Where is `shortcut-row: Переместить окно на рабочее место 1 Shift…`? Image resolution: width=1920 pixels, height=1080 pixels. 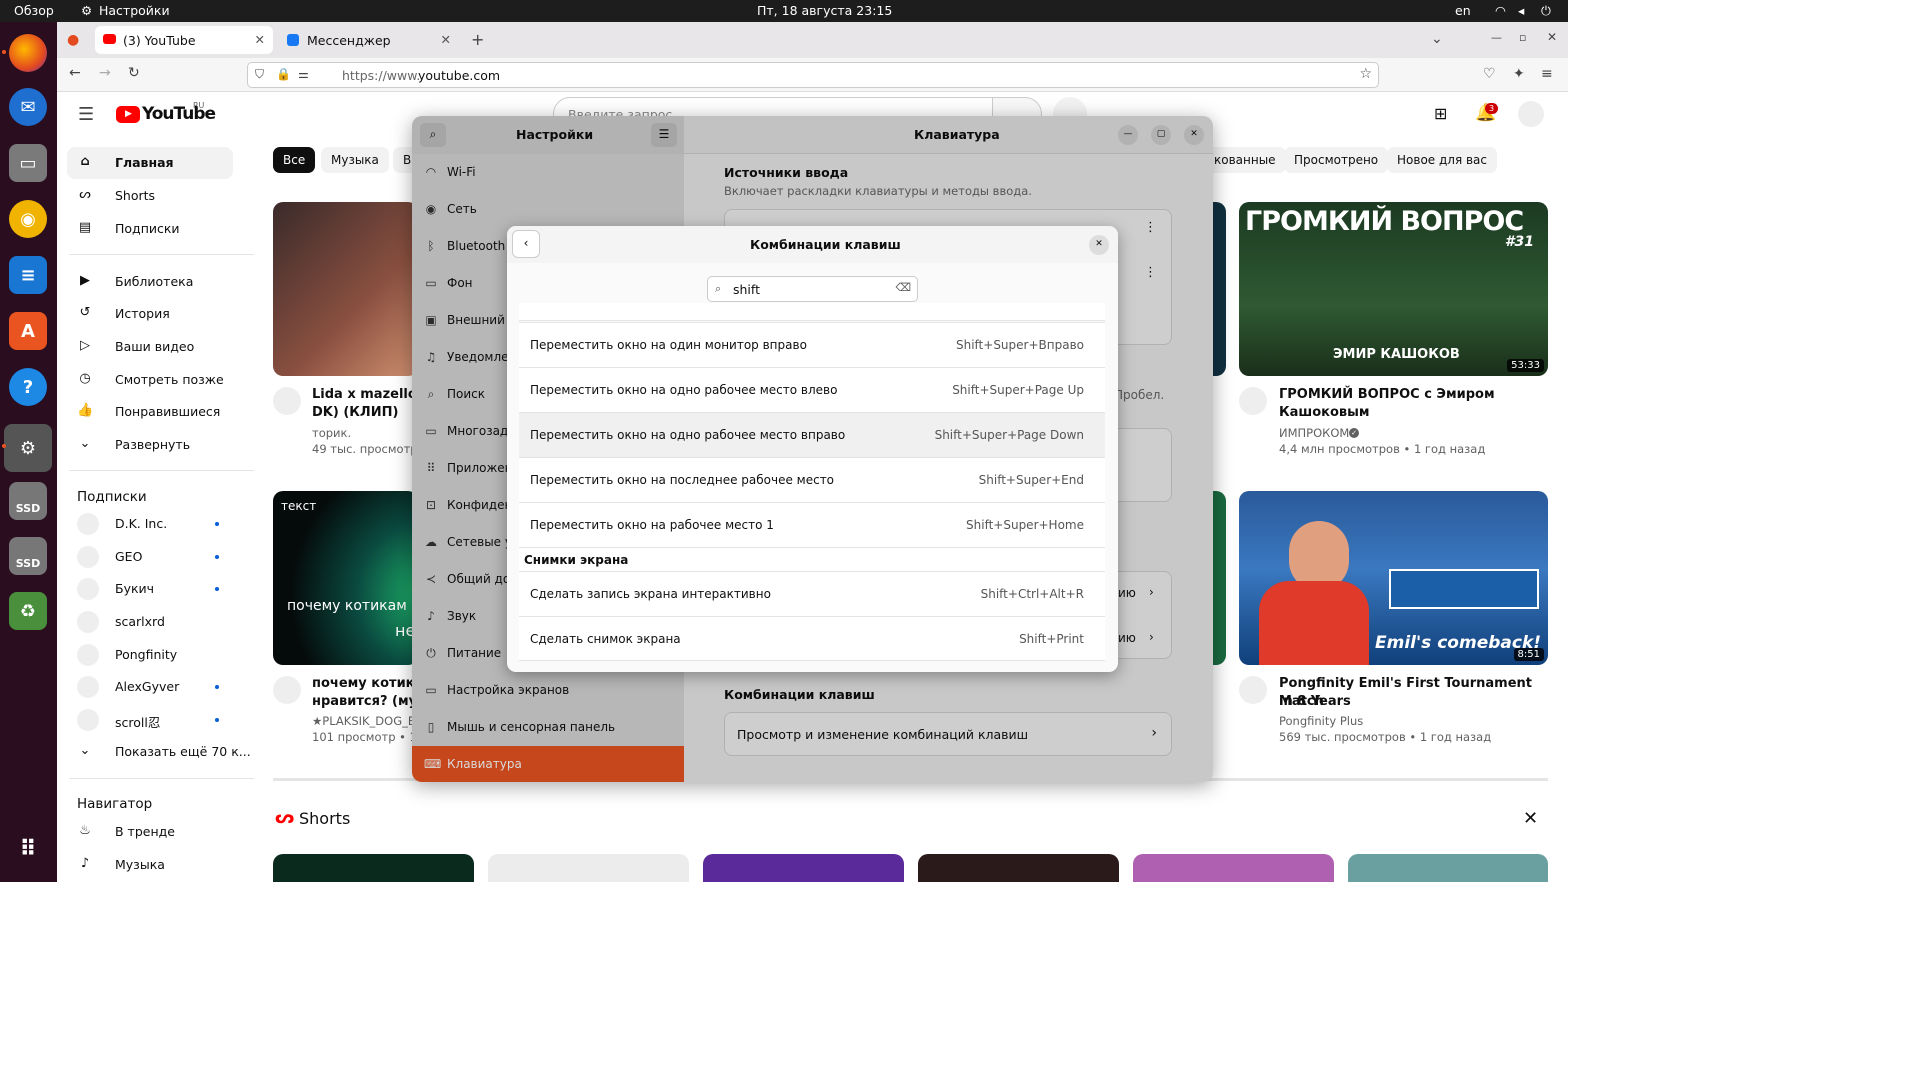 shortcut-row: Переместить окно на рабочее место 1 Shift… is located at coordinates (812, 524).